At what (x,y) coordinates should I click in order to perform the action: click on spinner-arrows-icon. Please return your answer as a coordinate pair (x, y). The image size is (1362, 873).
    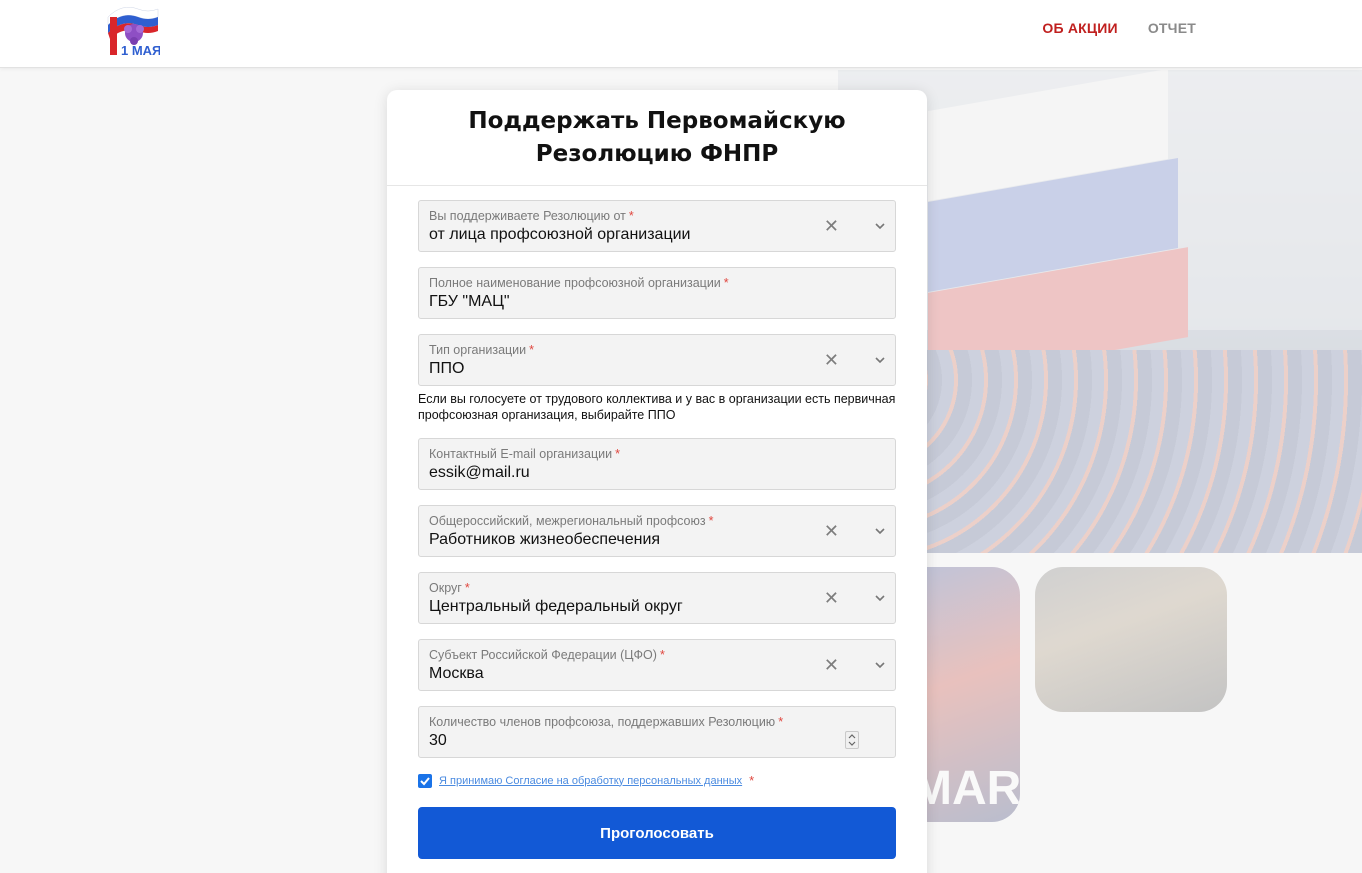
    Looking at the image, I should click on (852, 740).